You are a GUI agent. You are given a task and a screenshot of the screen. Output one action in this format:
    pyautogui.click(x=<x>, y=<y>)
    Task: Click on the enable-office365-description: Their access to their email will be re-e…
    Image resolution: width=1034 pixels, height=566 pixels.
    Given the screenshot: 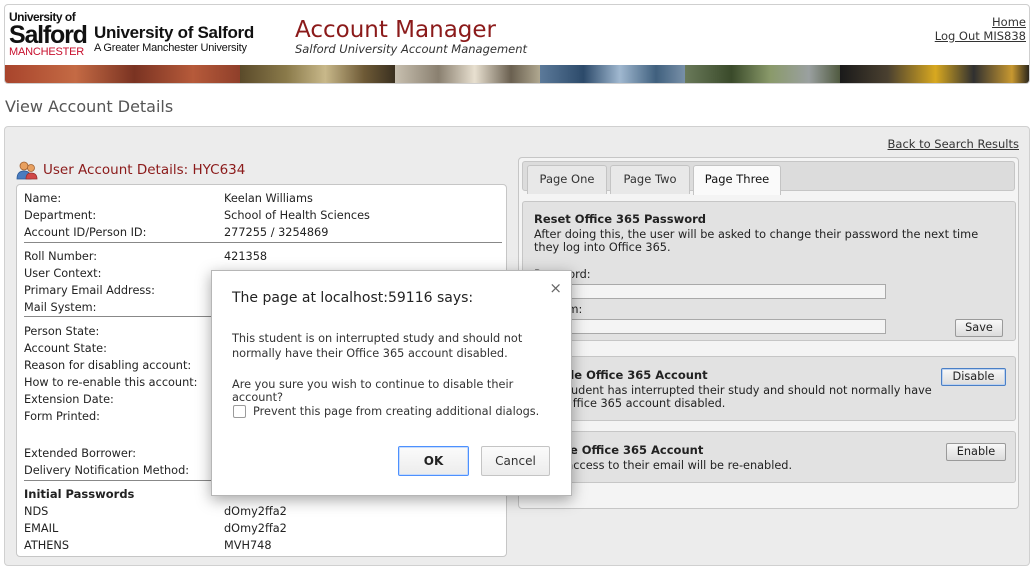 What is the action you would take?
    pyautogui.click(x=663, y=465)
    